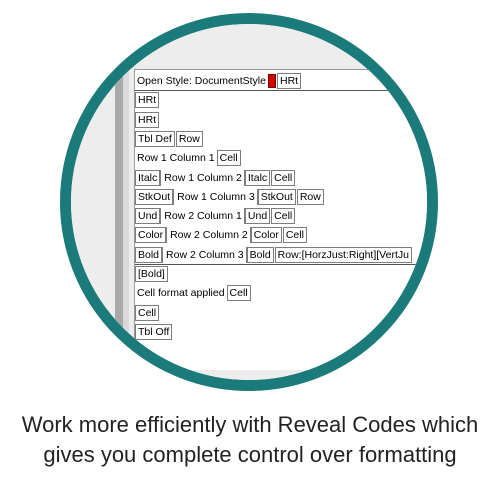 This screenshot has width=500, height=500. I want to click on left-margin, so click(126, 214).